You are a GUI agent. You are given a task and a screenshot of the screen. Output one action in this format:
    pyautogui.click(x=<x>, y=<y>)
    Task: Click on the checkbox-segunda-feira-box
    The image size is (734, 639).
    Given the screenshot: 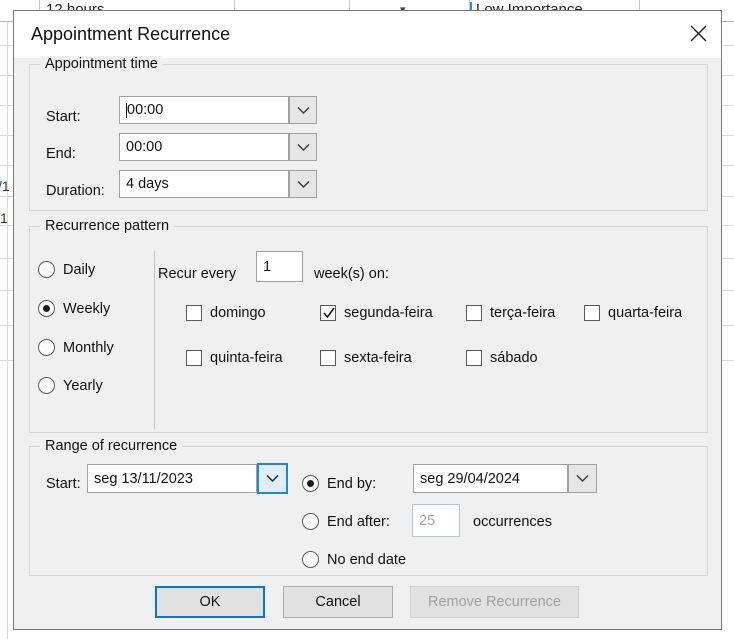 What is the action you would take?
    pyautogui.click(x=328, y=313)
    